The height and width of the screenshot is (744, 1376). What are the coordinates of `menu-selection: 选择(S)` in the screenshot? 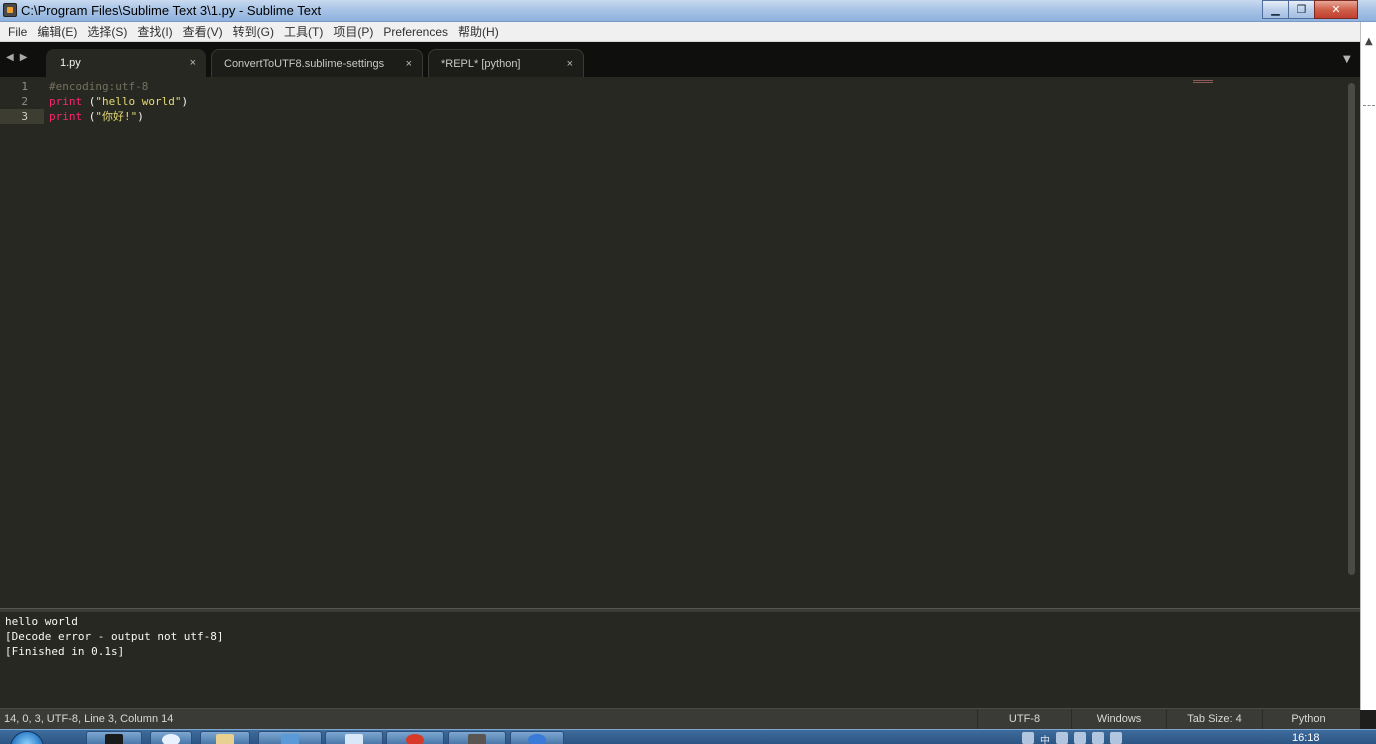 It's located at (107, 32).